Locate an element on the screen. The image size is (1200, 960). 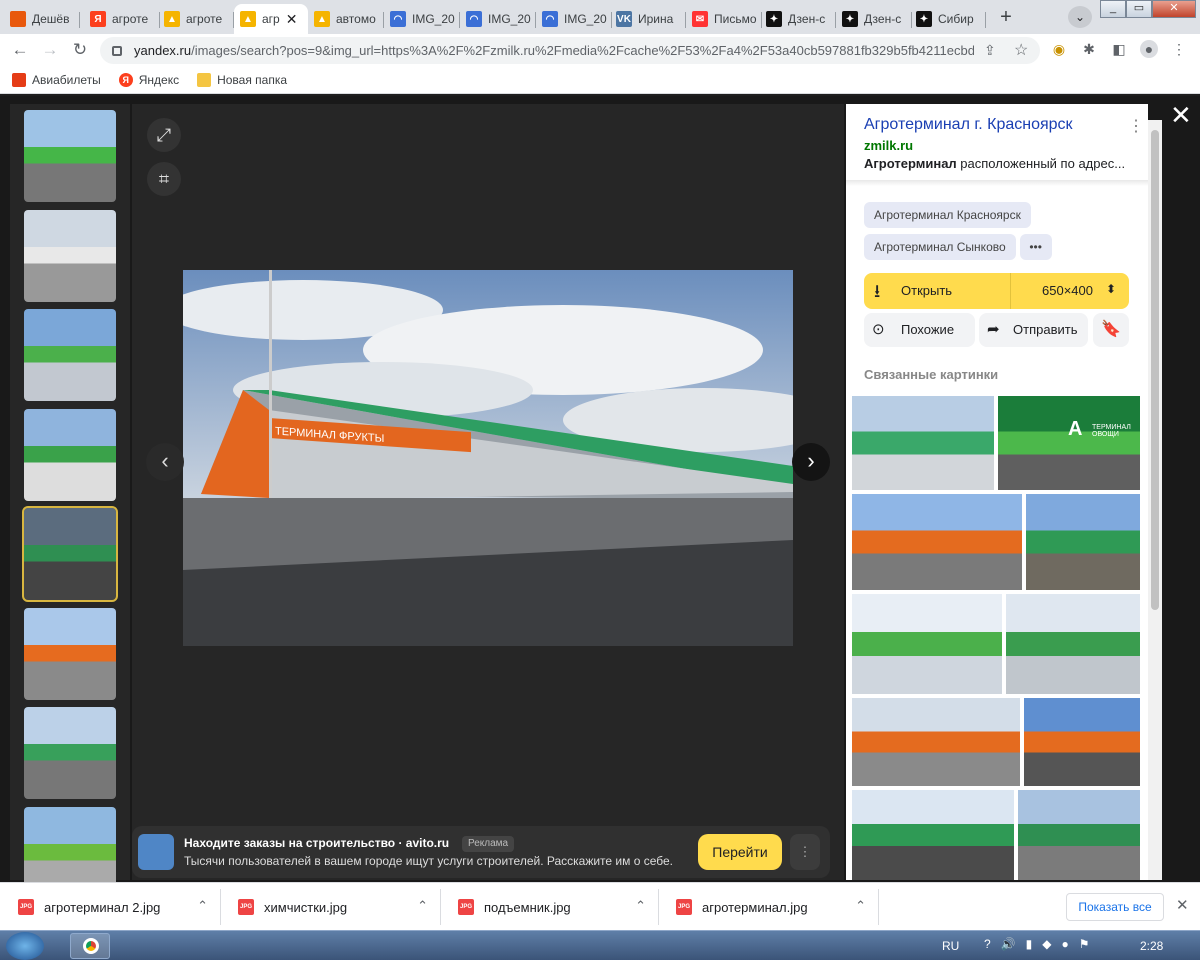
download-item: JPG агротерминал.jpg ⌃ is located at coordinates (768, 907).